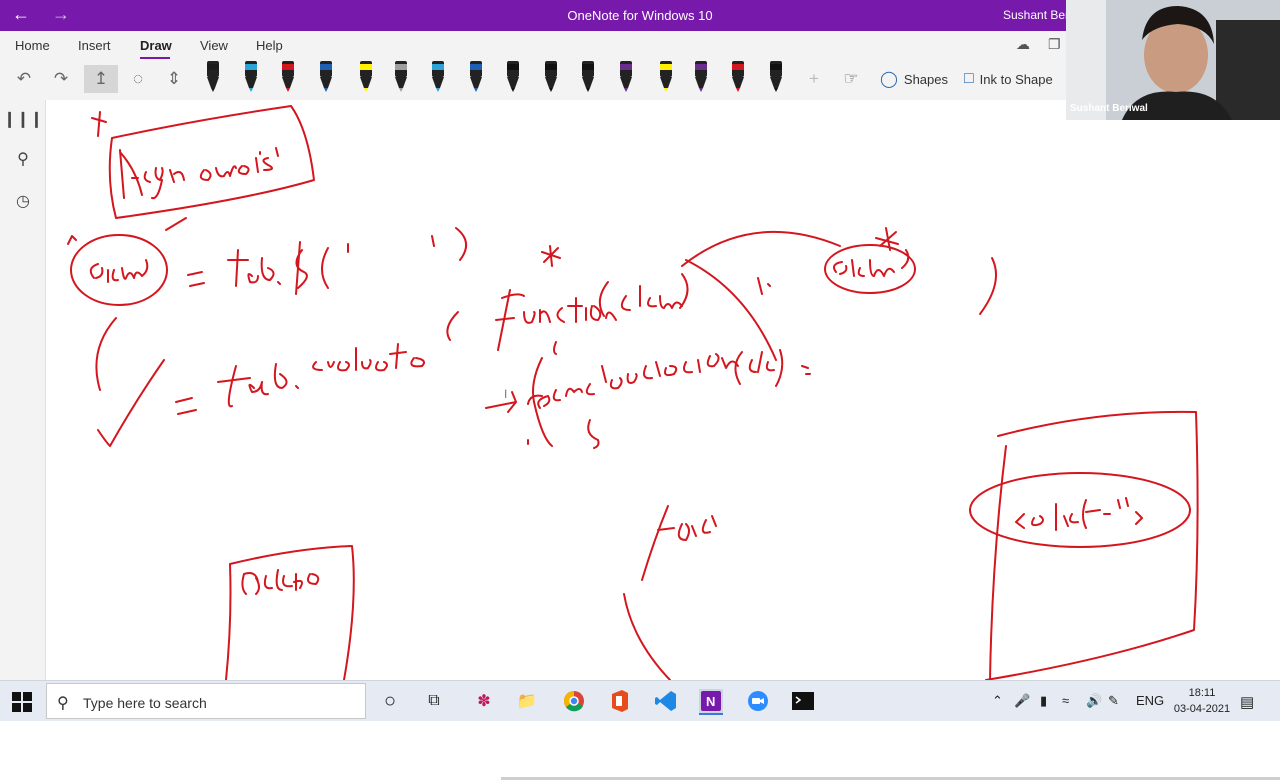  I want to click on snipping-app-icon: ✽, so click(484, 701).